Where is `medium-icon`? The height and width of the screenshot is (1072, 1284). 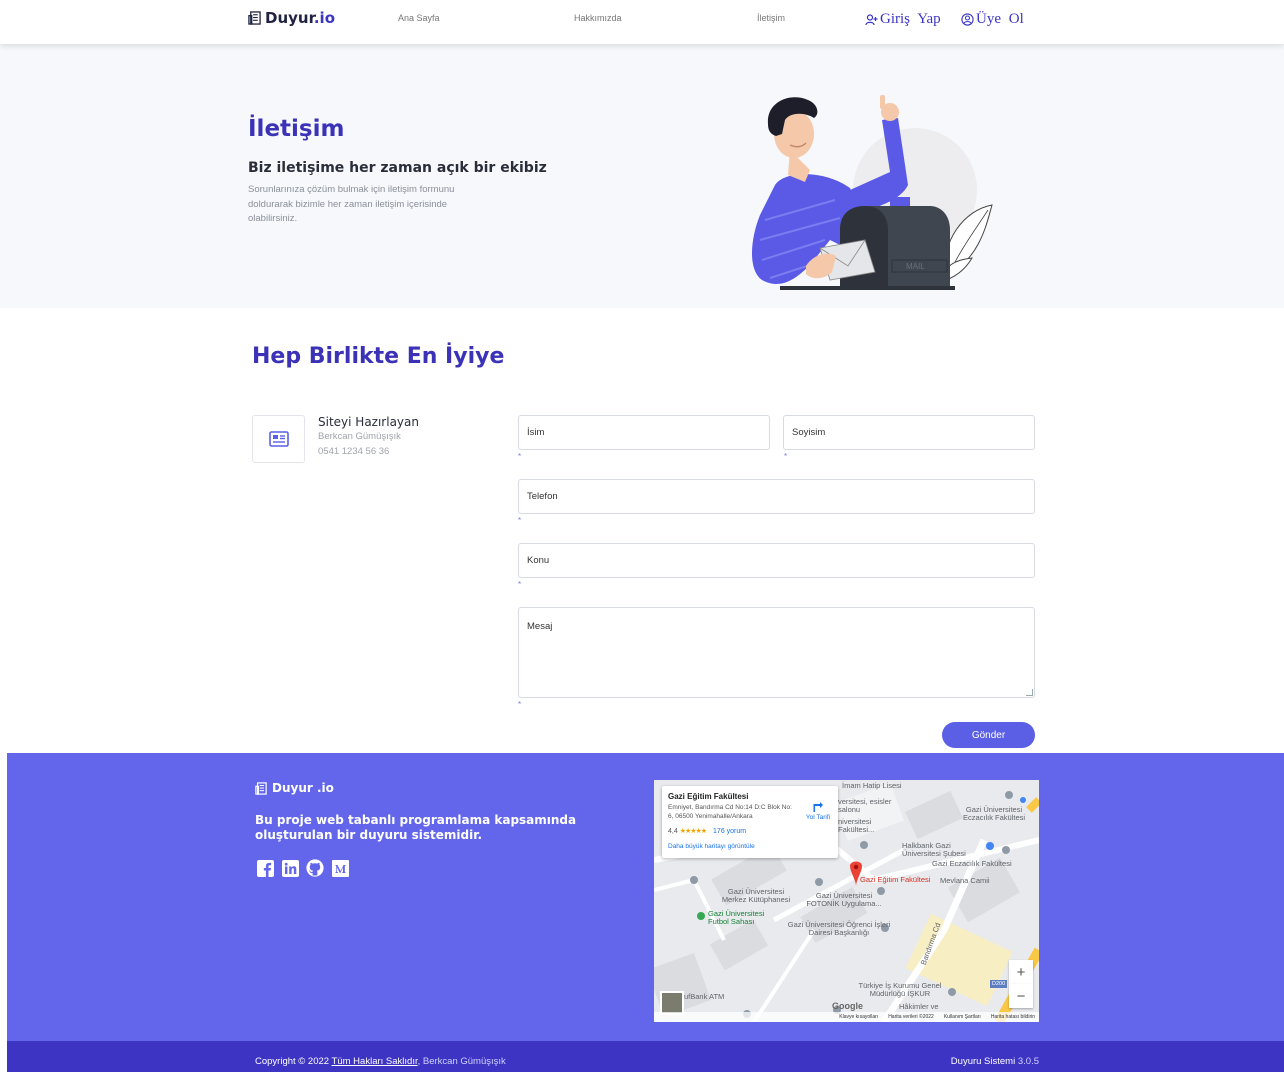 medium-icon is located at coordinates (340, 868).